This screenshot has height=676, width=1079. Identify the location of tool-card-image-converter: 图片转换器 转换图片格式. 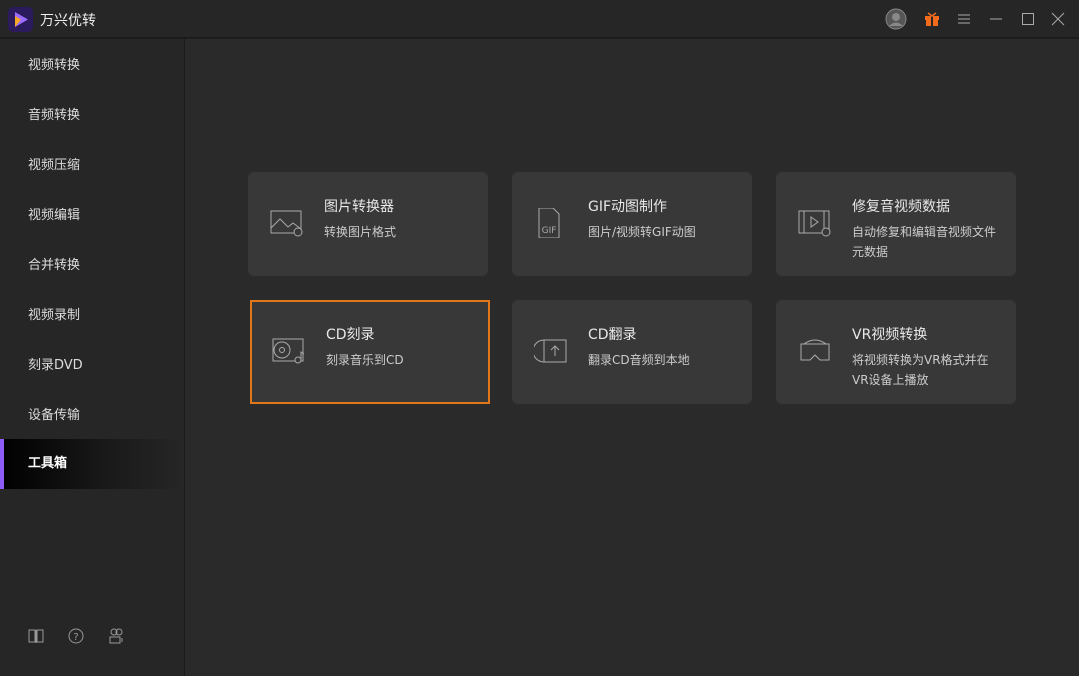
(368, 224).